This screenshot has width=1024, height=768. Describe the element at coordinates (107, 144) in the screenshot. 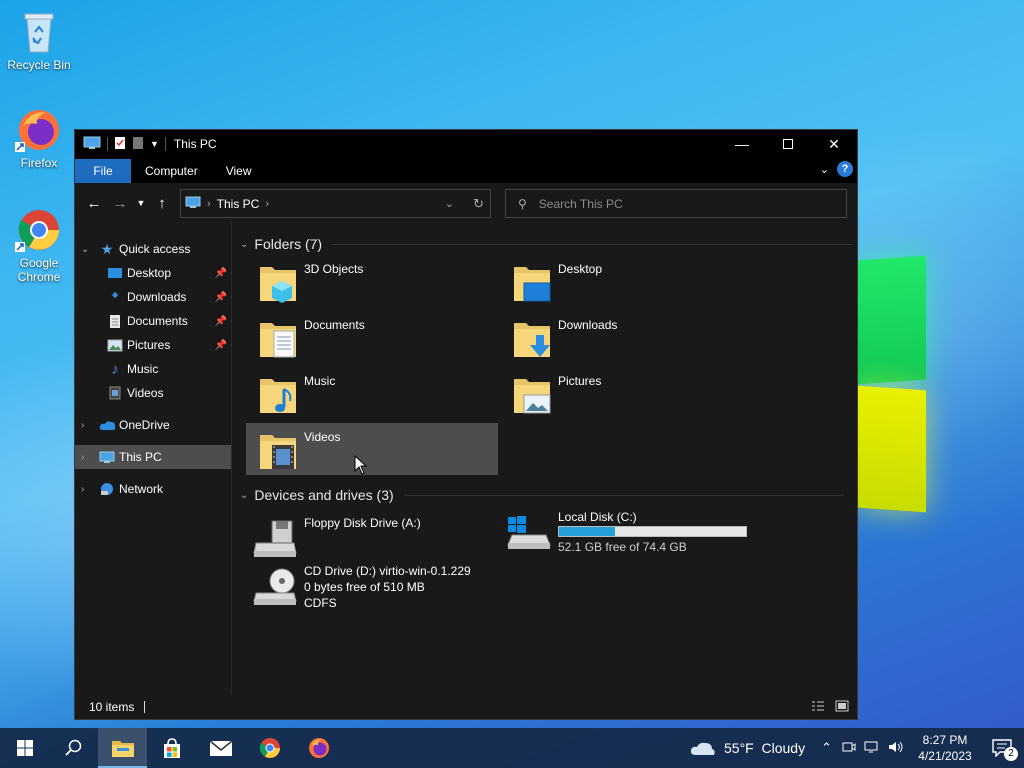

I see `separator` at that location.